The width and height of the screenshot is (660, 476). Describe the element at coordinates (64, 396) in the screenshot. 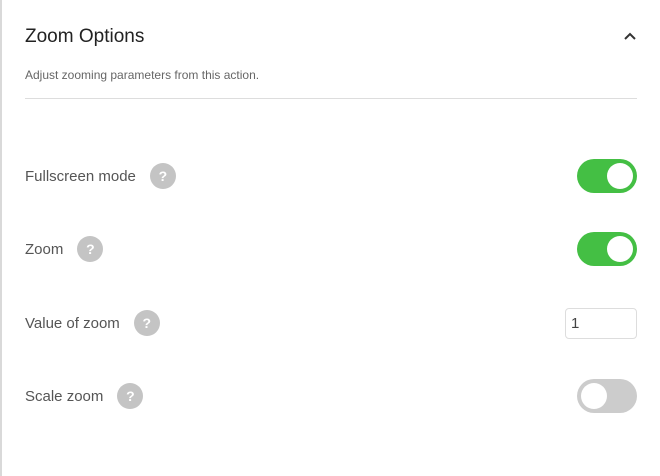

I see `scale-zoom-label: Scale zoom` at that location.